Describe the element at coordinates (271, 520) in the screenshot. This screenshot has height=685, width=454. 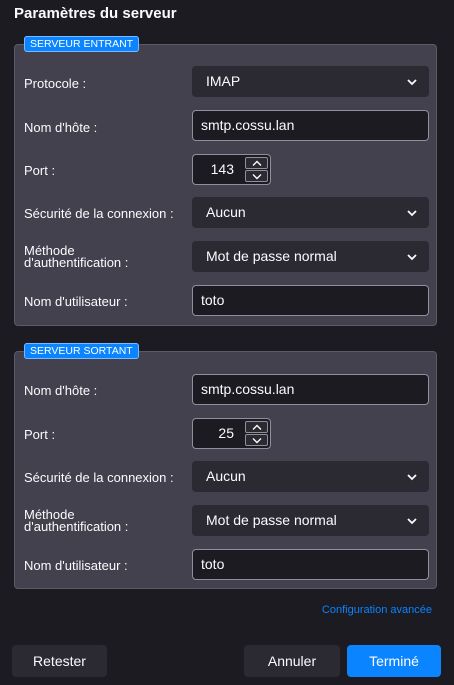
I see `outgoing-auth-value: Mot de passe normal` at that location.